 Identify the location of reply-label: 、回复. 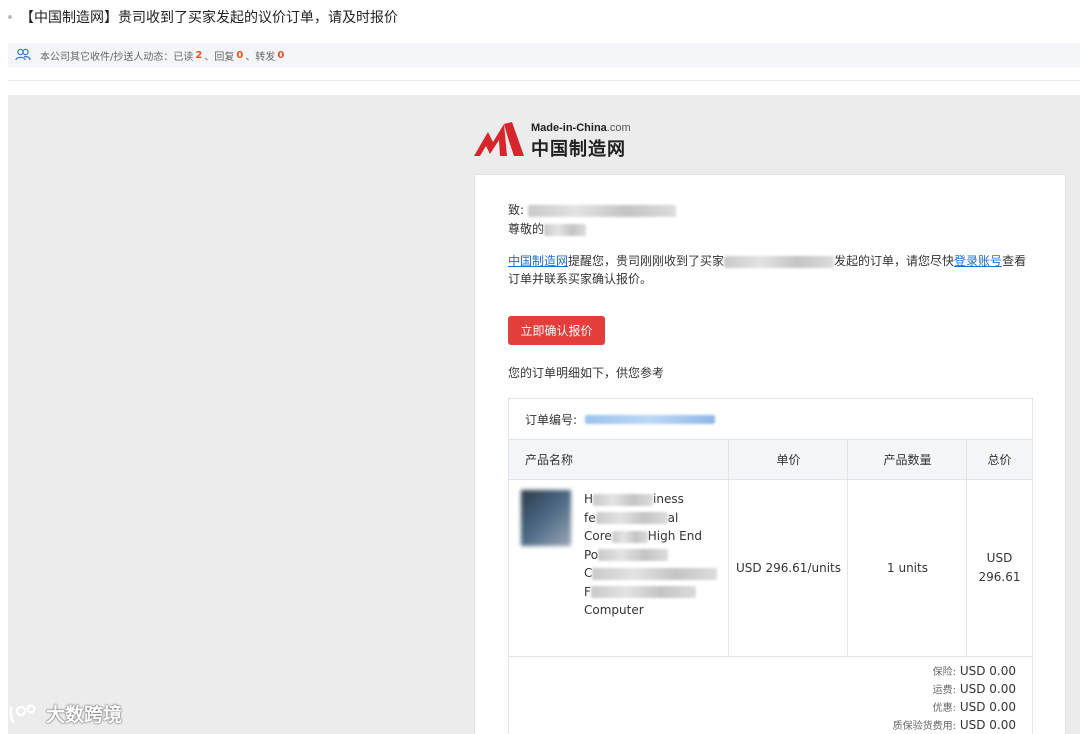
(219, 57).